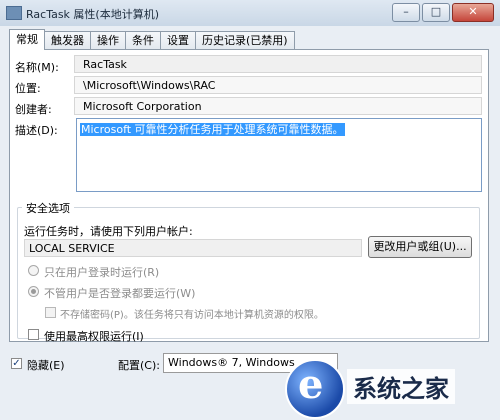 This screenshot has height=420, width=500. Describe the element at coordinates (33, 270) in the screenshot. I see `radio-run-logged-on` at that location.